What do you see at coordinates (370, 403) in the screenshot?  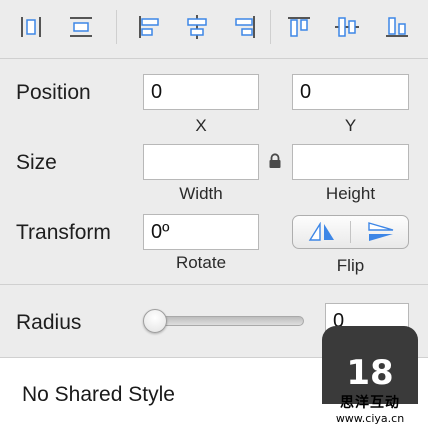 I see `watermark-brand: 思洋互动` at bounding box center [370, 403].